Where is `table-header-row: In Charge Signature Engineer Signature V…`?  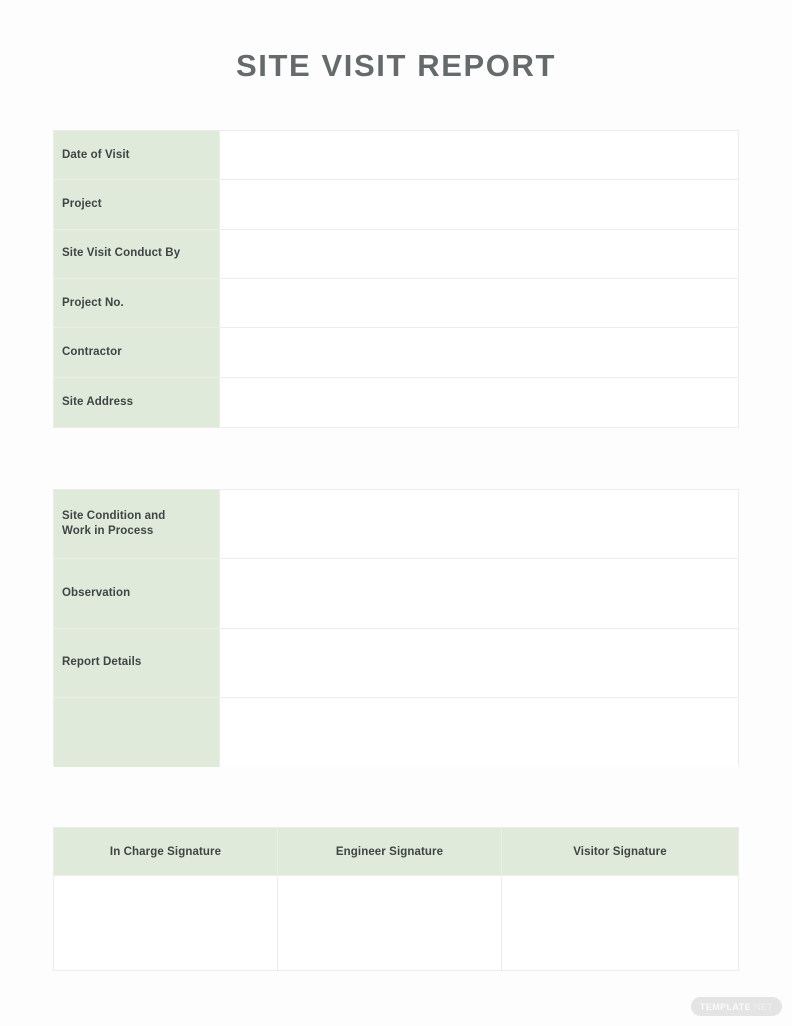 table-header-row: In Charge Signature Engineer Signature V… is located at coordinates (396, 852).